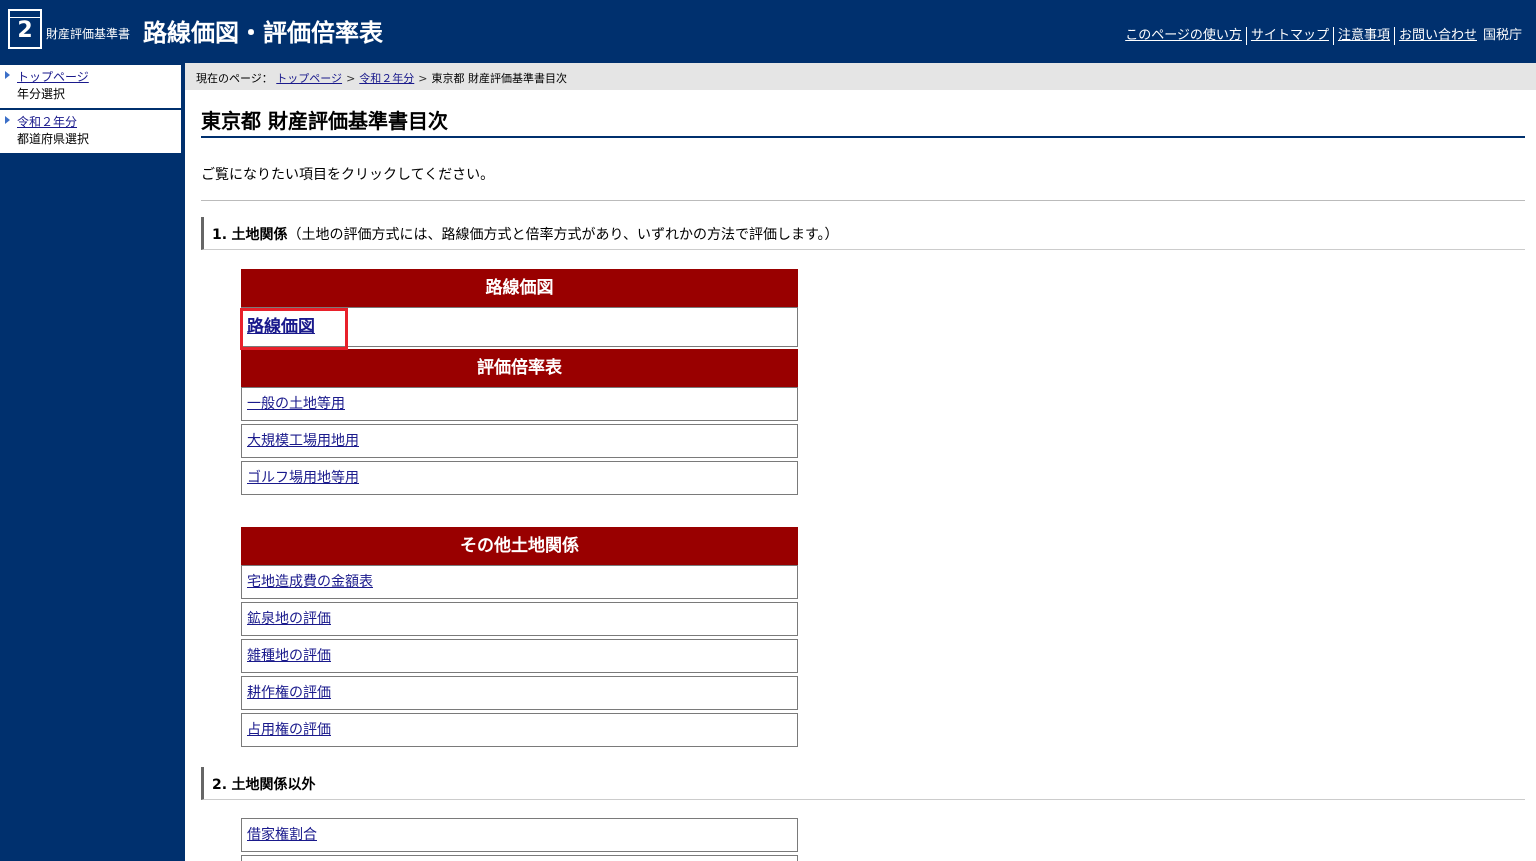 Image resolution: width=1536 pixels, height=861 pixels. What do you see at coordinates (289, 730) in the screenshot?
I see `link-occupancy-right: 占用権の評価` at bounding box center [289, 730].